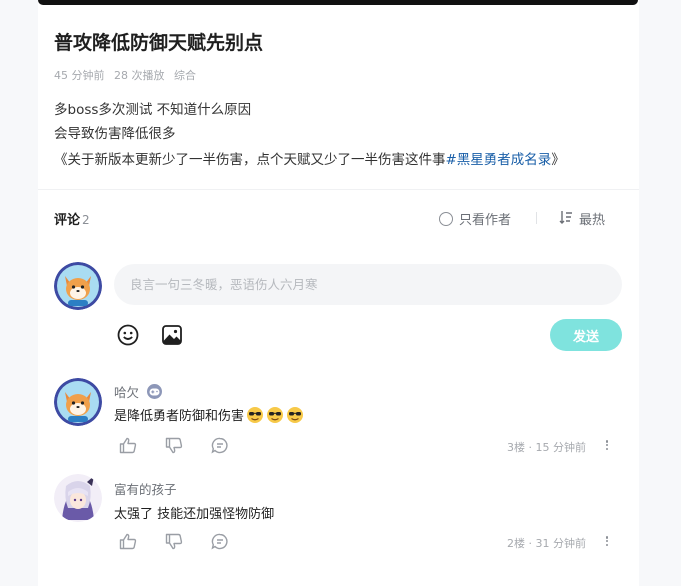 The width and height of the screenshot is (681, 586). Describe the element at coordinates (485, 220) in the screenshot. I see `only-author-label: 只看作者` at that location.